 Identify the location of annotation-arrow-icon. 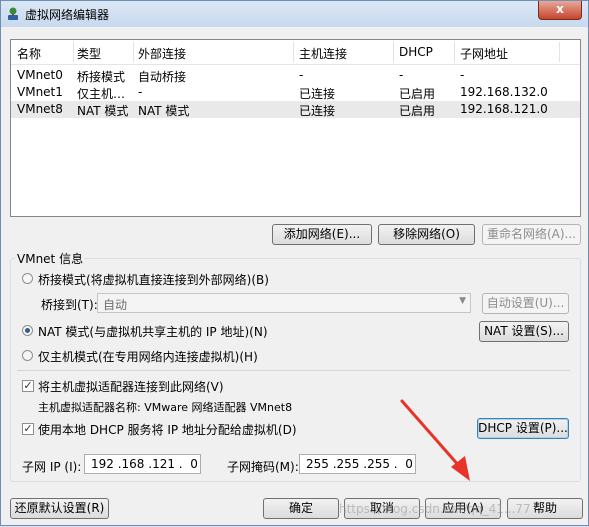
(435, 440).